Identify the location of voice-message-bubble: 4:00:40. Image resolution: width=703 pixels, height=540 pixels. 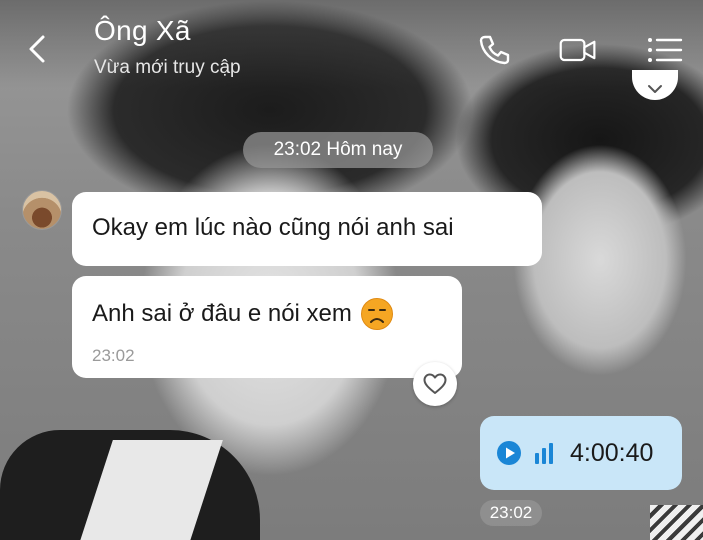
(581, 453).